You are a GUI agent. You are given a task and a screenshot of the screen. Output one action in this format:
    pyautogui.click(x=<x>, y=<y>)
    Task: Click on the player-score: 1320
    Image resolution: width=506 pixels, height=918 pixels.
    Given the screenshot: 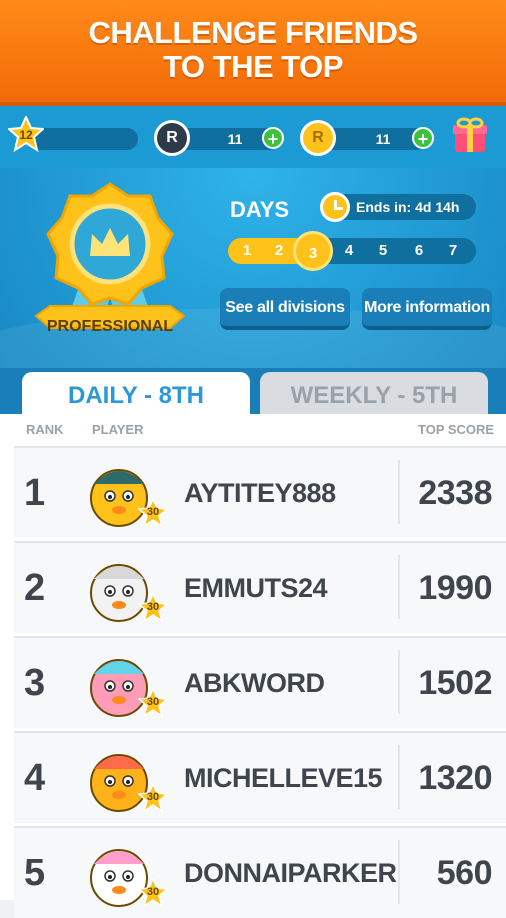 What is the action you would take?
    pyautogui.click(x=455, y=778)
    